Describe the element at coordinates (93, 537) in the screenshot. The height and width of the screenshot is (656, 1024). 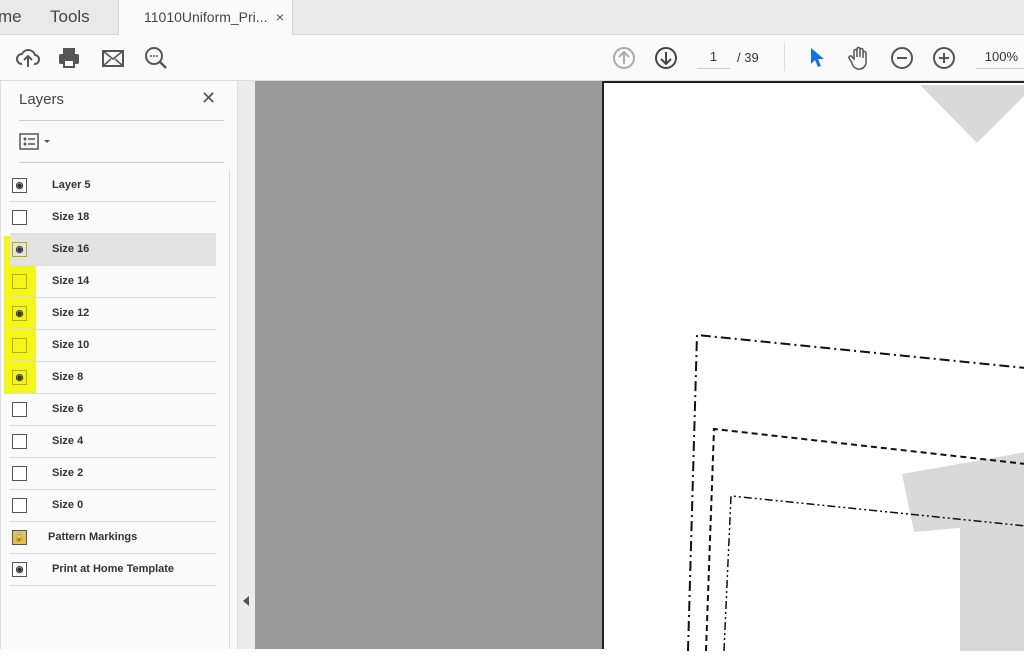
I see `layer-label: Pattern Markings` at that location.